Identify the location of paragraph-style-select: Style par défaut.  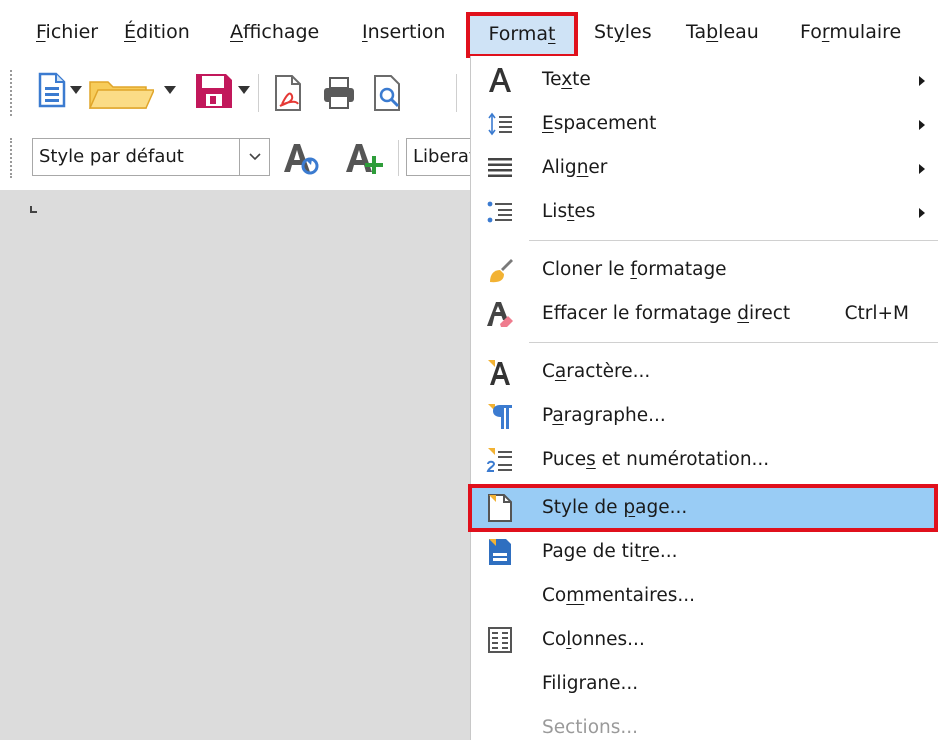
(151, 157).